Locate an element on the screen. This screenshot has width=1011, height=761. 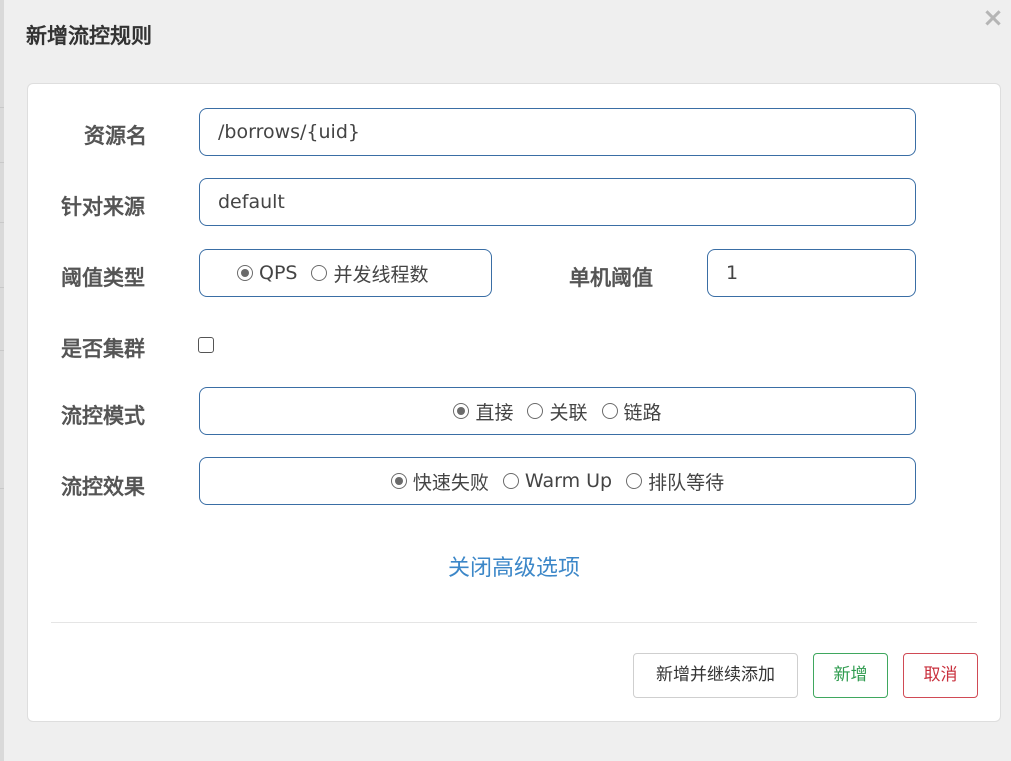
radio-label: 关联 is located at coordinates (568, 412).